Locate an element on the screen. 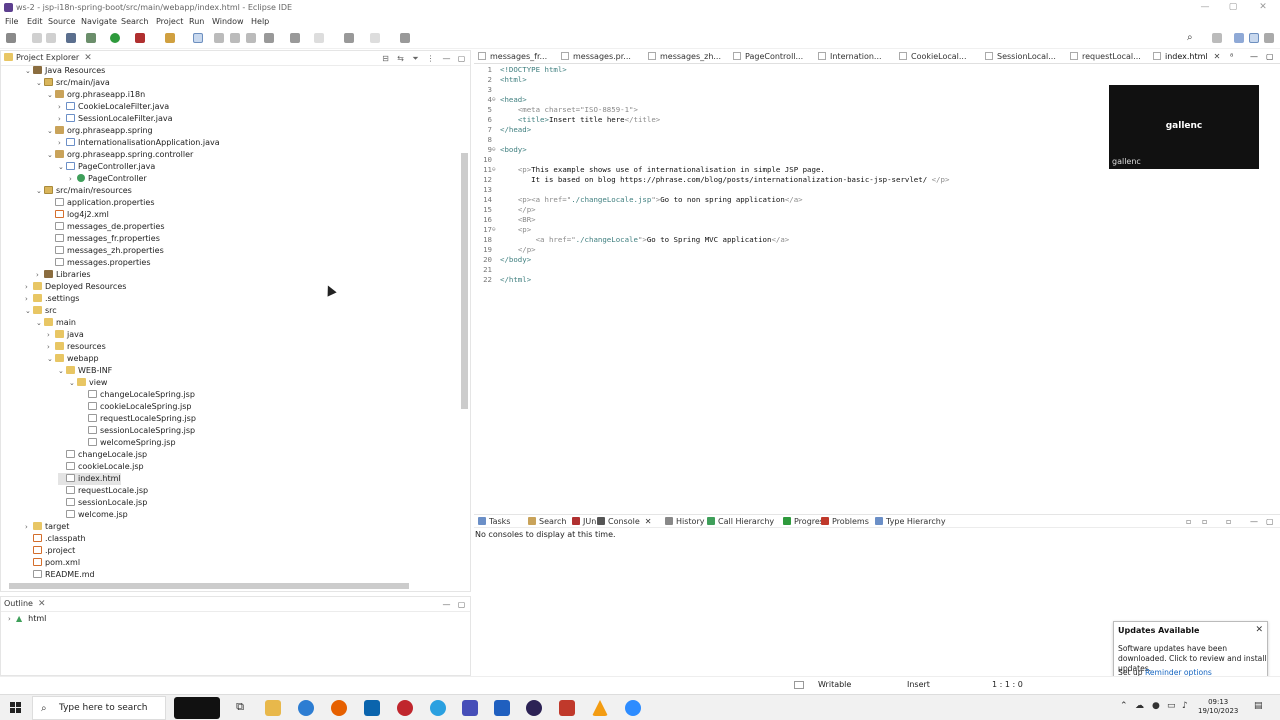 This screenshot has width=1280, height=720. outlook-icon is located at coordinates (372, 708).